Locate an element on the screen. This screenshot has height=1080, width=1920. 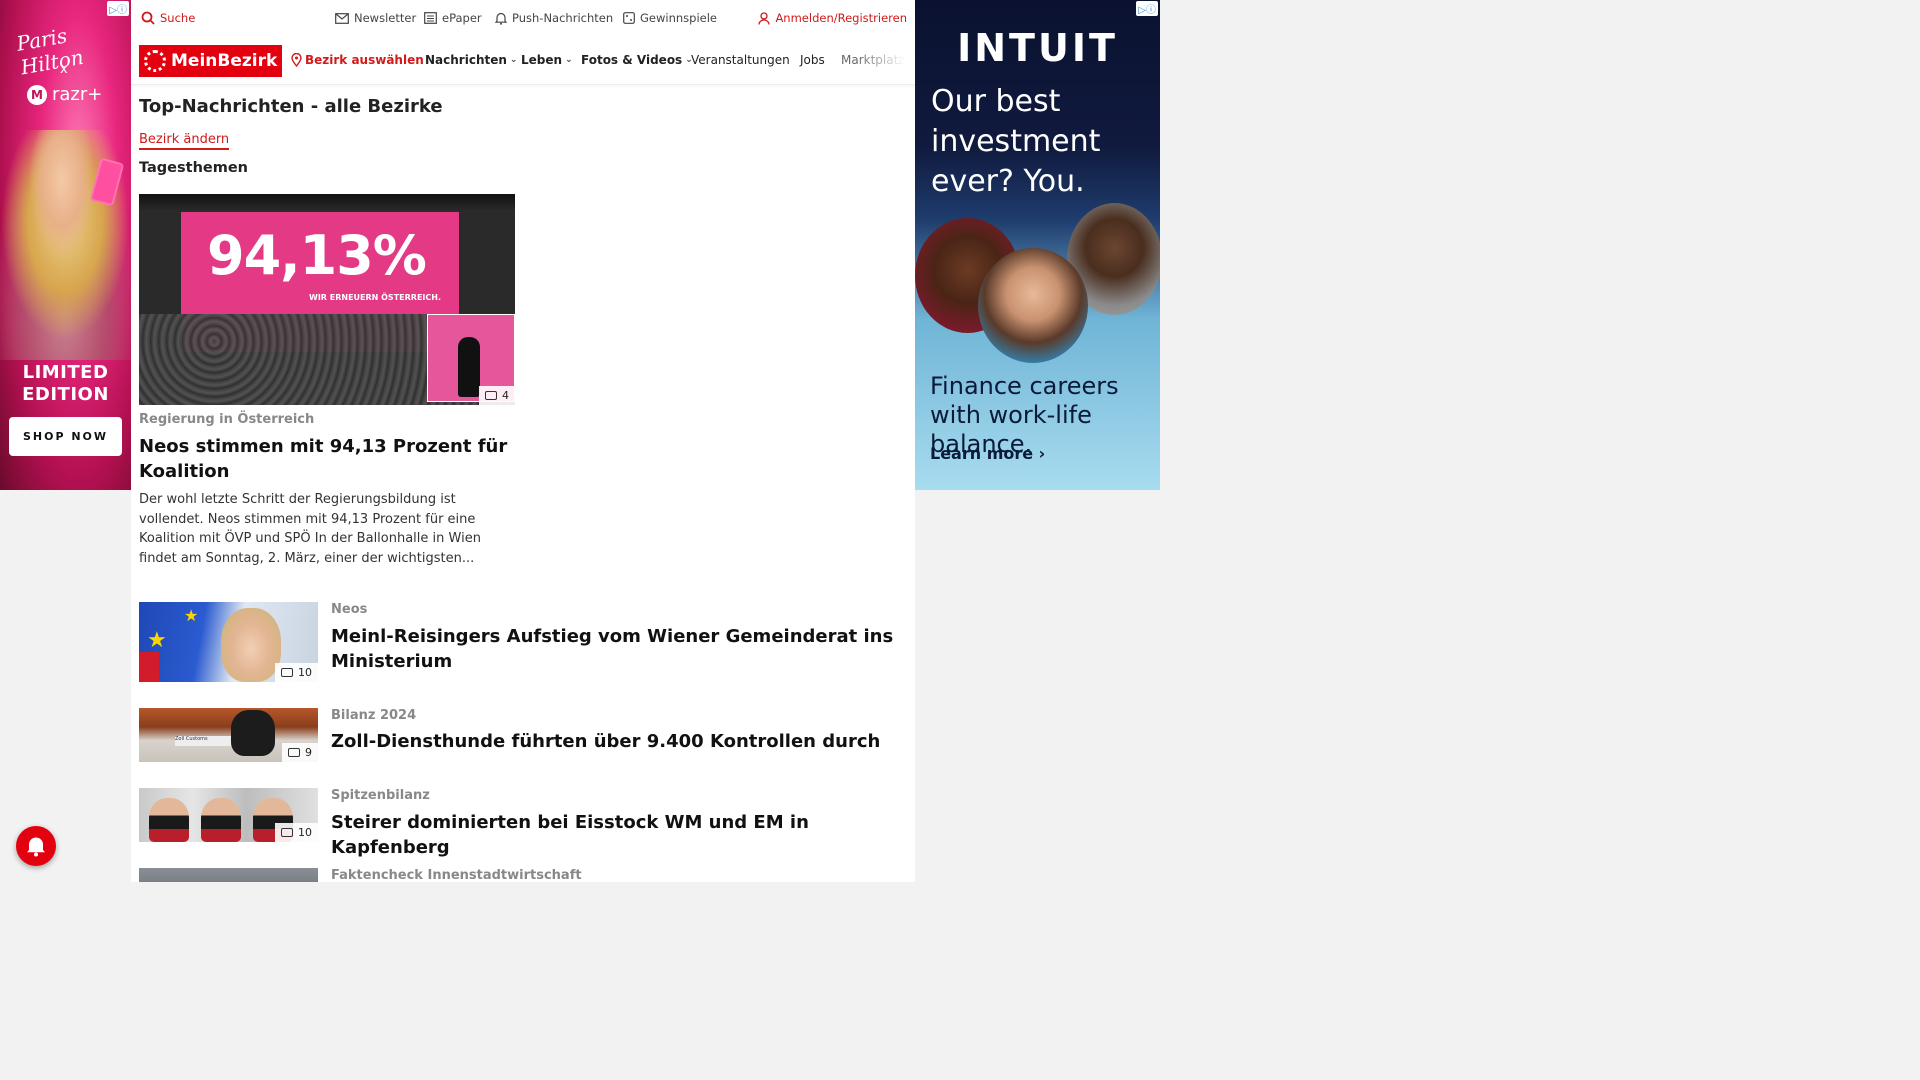
newspaper-icon is located at coordinates (430, 18).